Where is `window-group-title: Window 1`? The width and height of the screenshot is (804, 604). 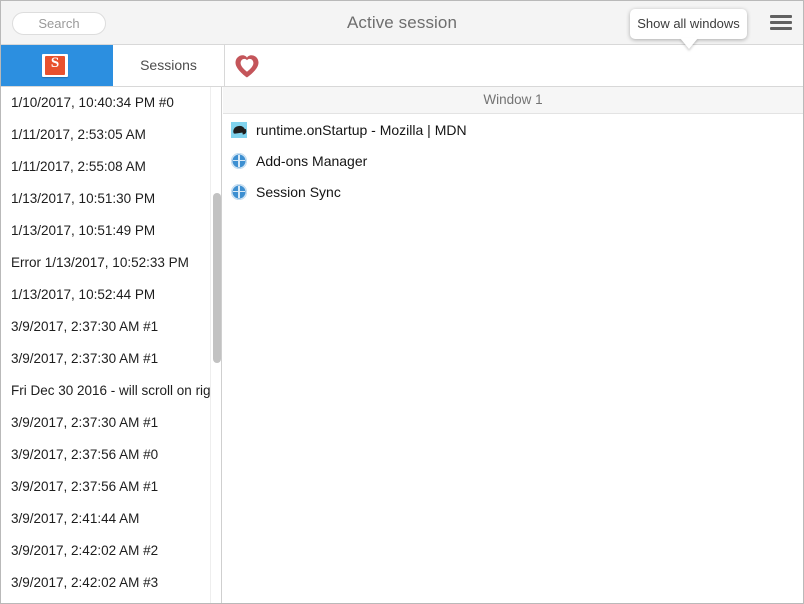
window-group-title: Window 1 is located at coordinates (513, 99).